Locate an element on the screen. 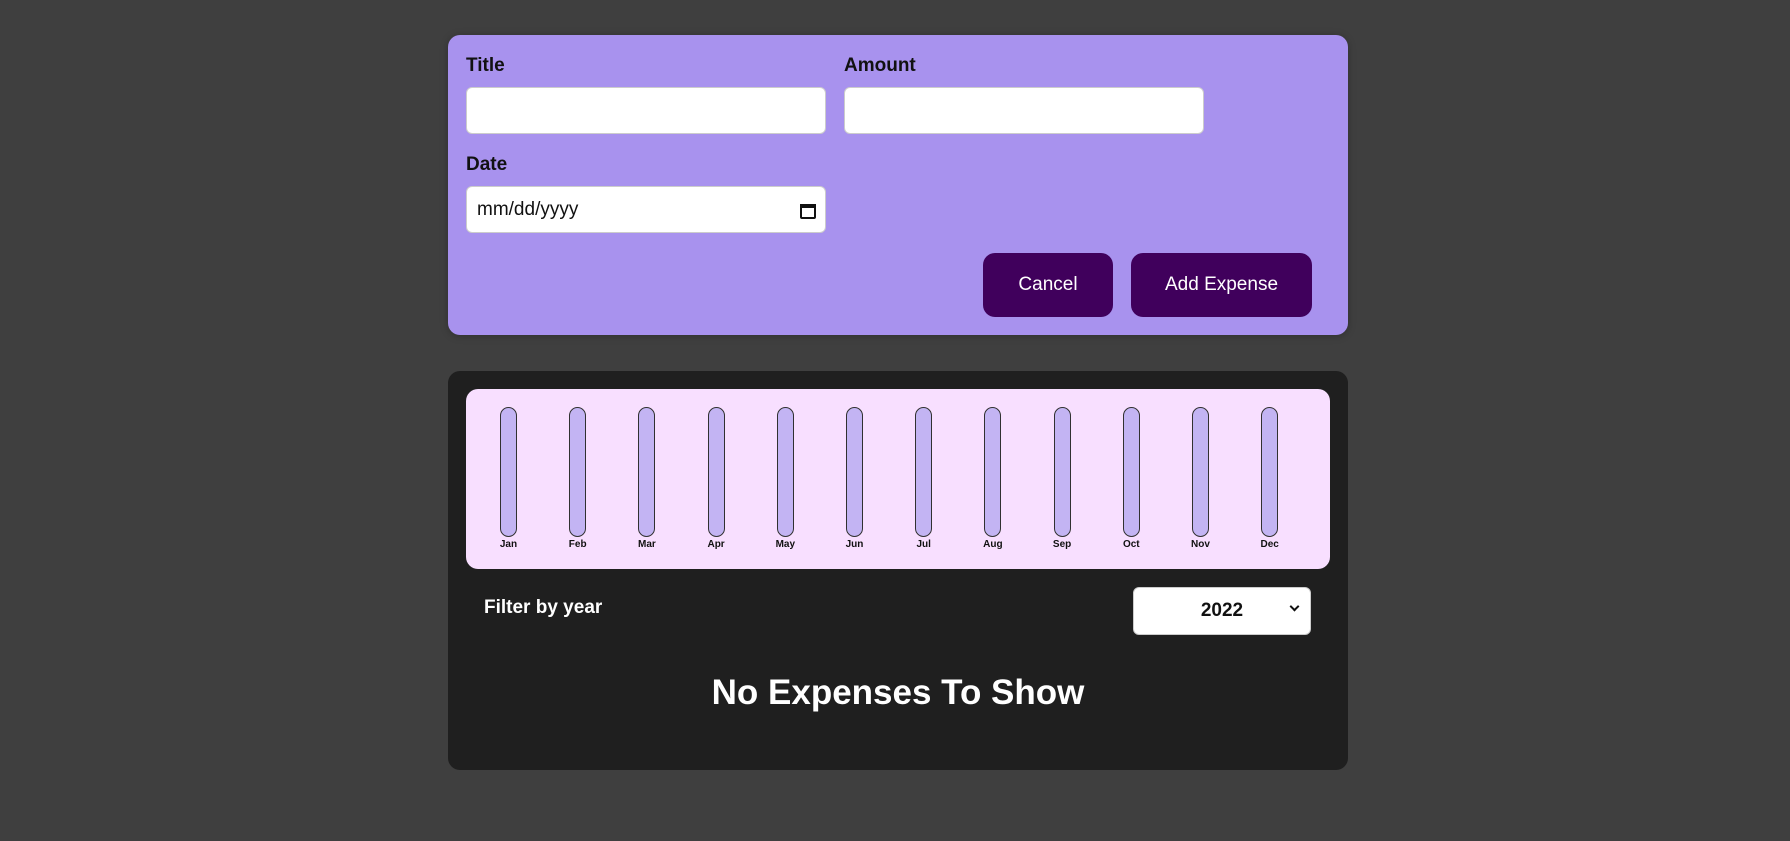 The width and height of the screenshot is (1790, 841). chart-bar-label: Mar is located at coordinates (646, 544).